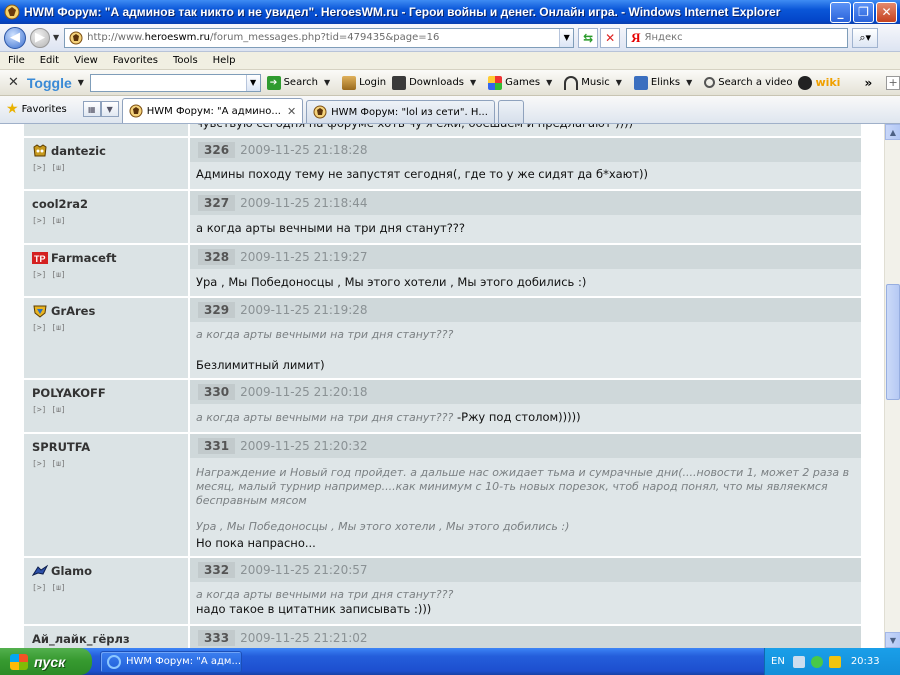  Describe the element at coordinates (217, 392) in the screenshot. I see `post-number: 330` at that location.